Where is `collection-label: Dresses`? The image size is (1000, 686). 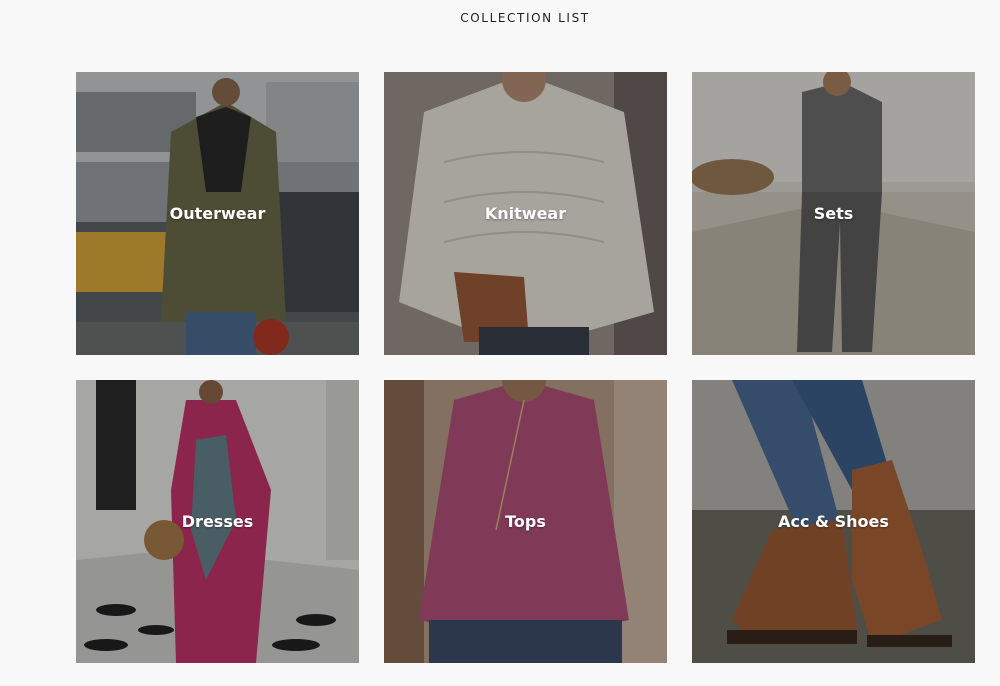
collection-label: Dresses is located at coordinates (217, 521).